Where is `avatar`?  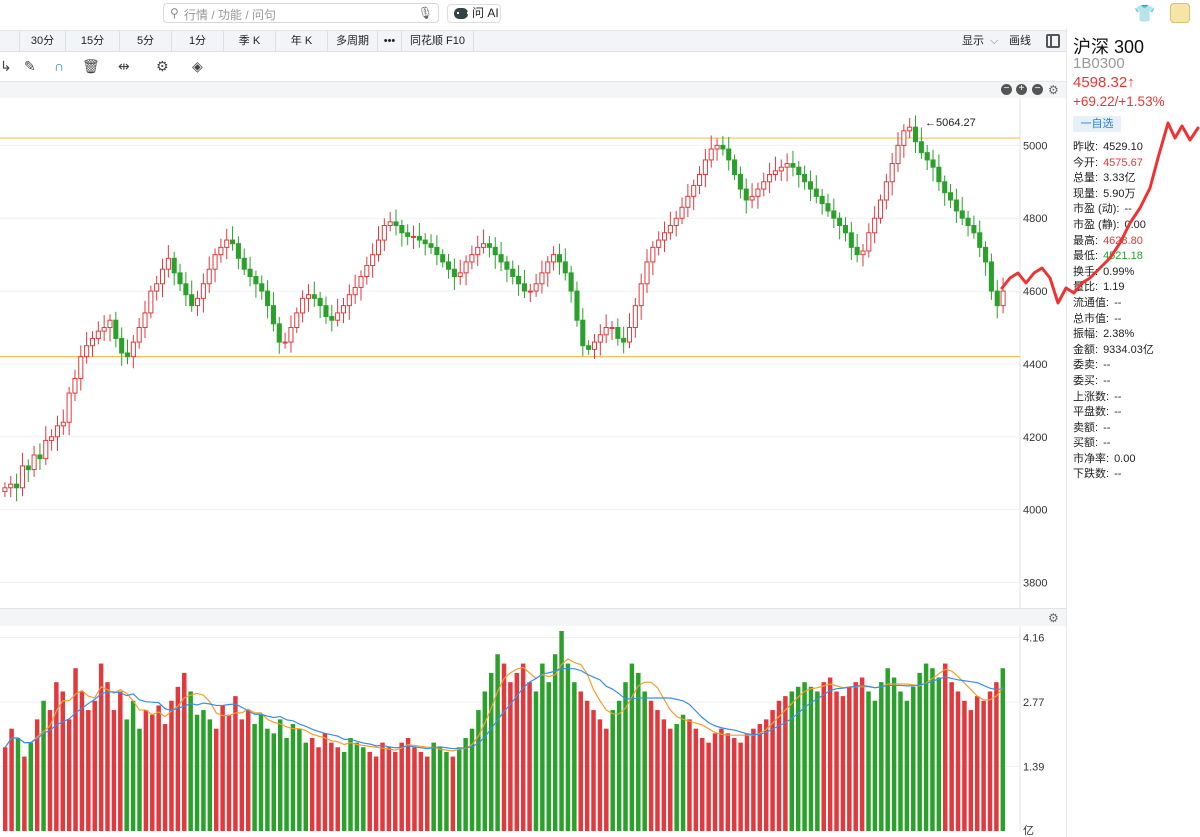
avatar is located at coordinates (1180, 13).